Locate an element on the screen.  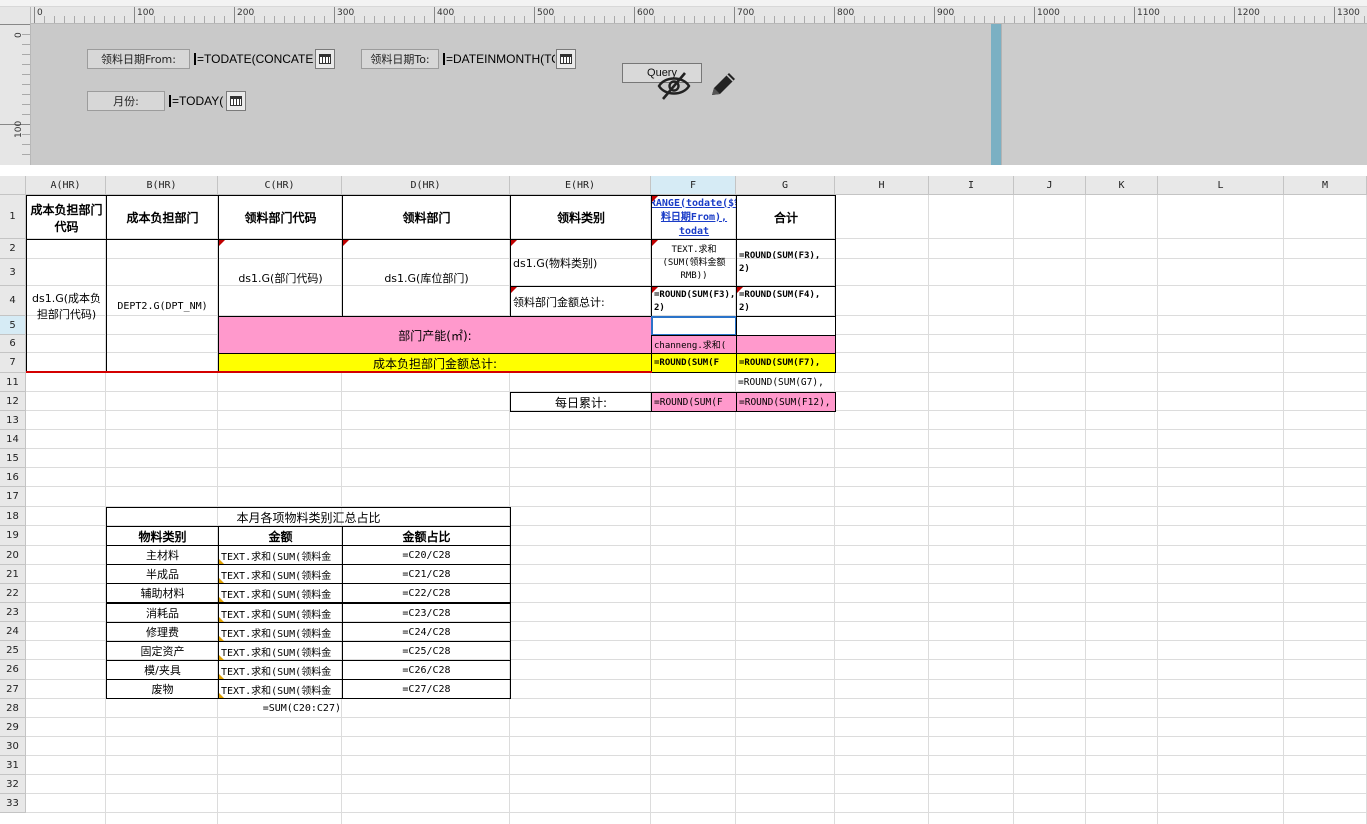
summary-ratio-cell: =C25/C28 is located at coordinates (426, 651).